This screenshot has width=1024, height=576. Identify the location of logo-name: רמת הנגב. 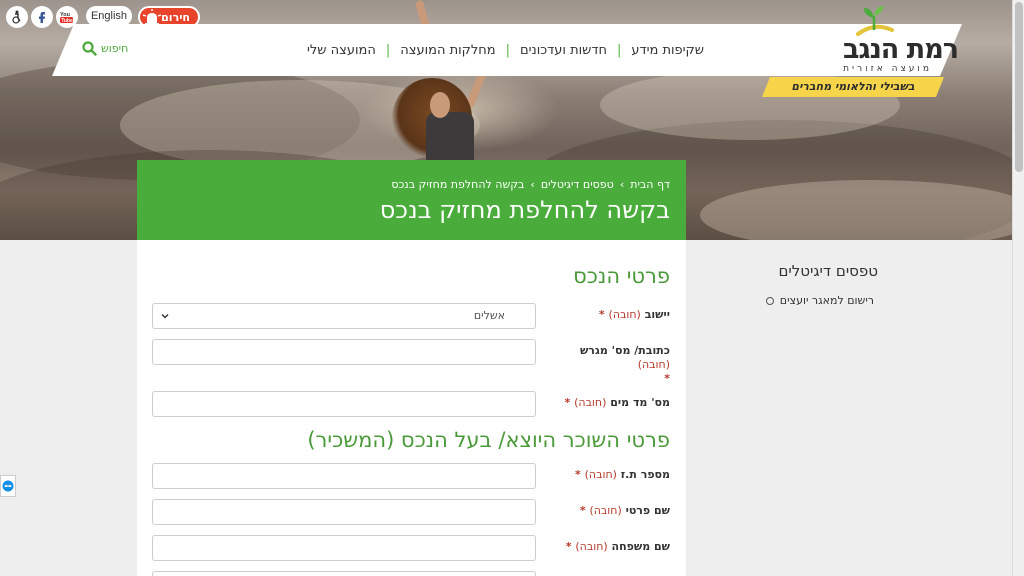
(901, 49).